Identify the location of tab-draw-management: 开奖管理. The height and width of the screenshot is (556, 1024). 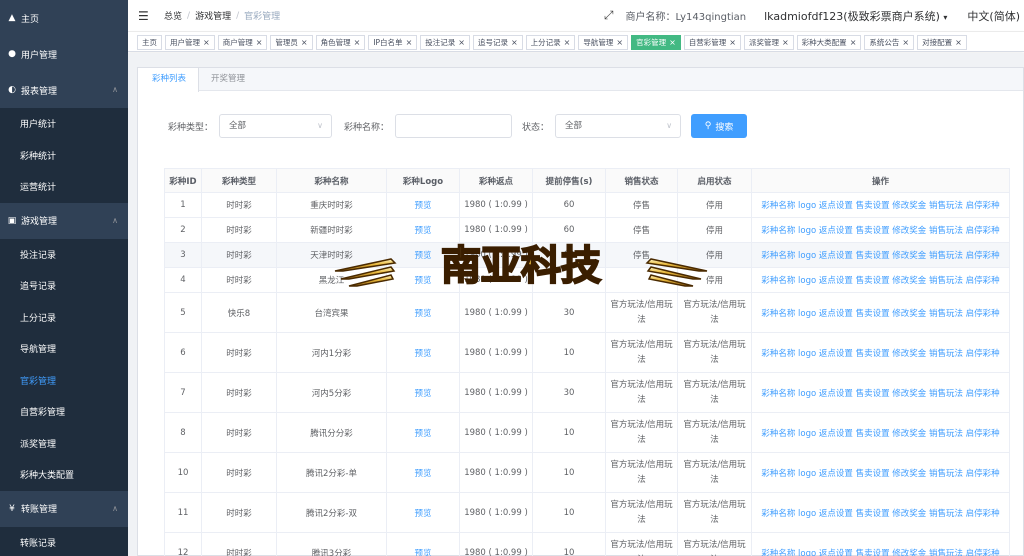
(228, 79).